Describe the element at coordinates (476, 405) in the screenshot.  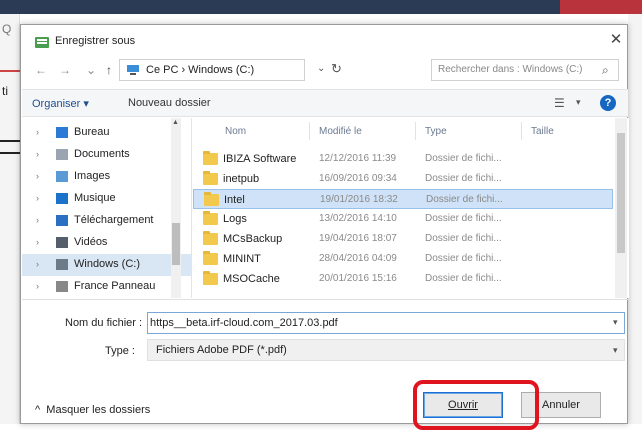
I see `highlight-annotation` at that location.